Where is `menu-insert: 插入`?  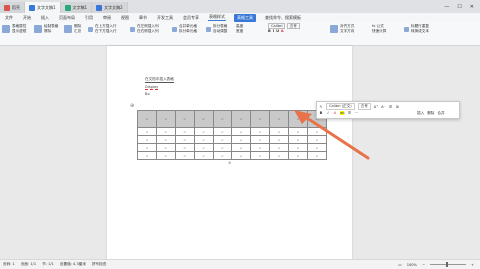 menu-insert: 插入 is located at coordinates (45, 18).